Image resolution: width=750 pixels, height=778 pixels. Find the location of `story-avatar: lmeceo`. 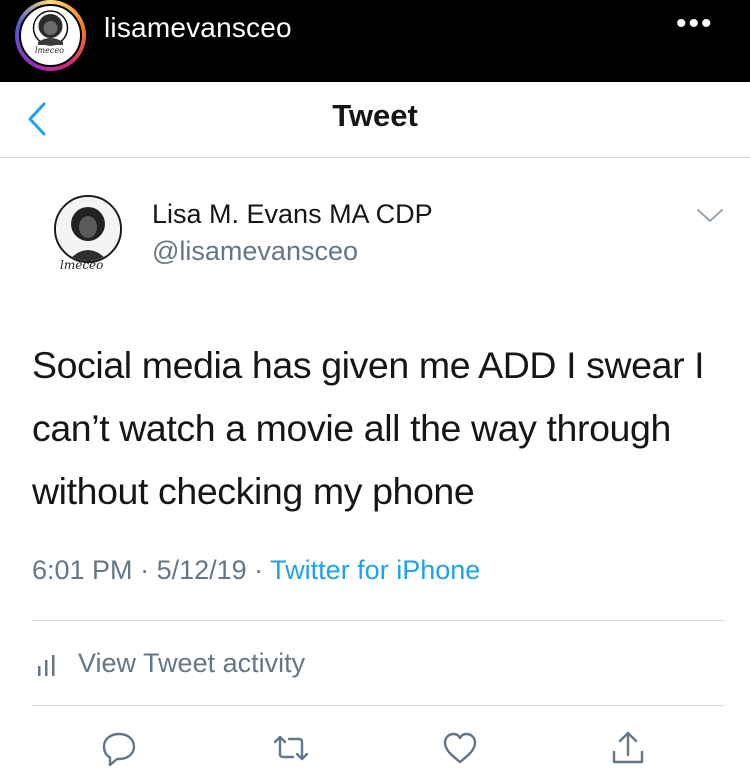

story-avatar: lmeceo is located at coordinates (50, 35).